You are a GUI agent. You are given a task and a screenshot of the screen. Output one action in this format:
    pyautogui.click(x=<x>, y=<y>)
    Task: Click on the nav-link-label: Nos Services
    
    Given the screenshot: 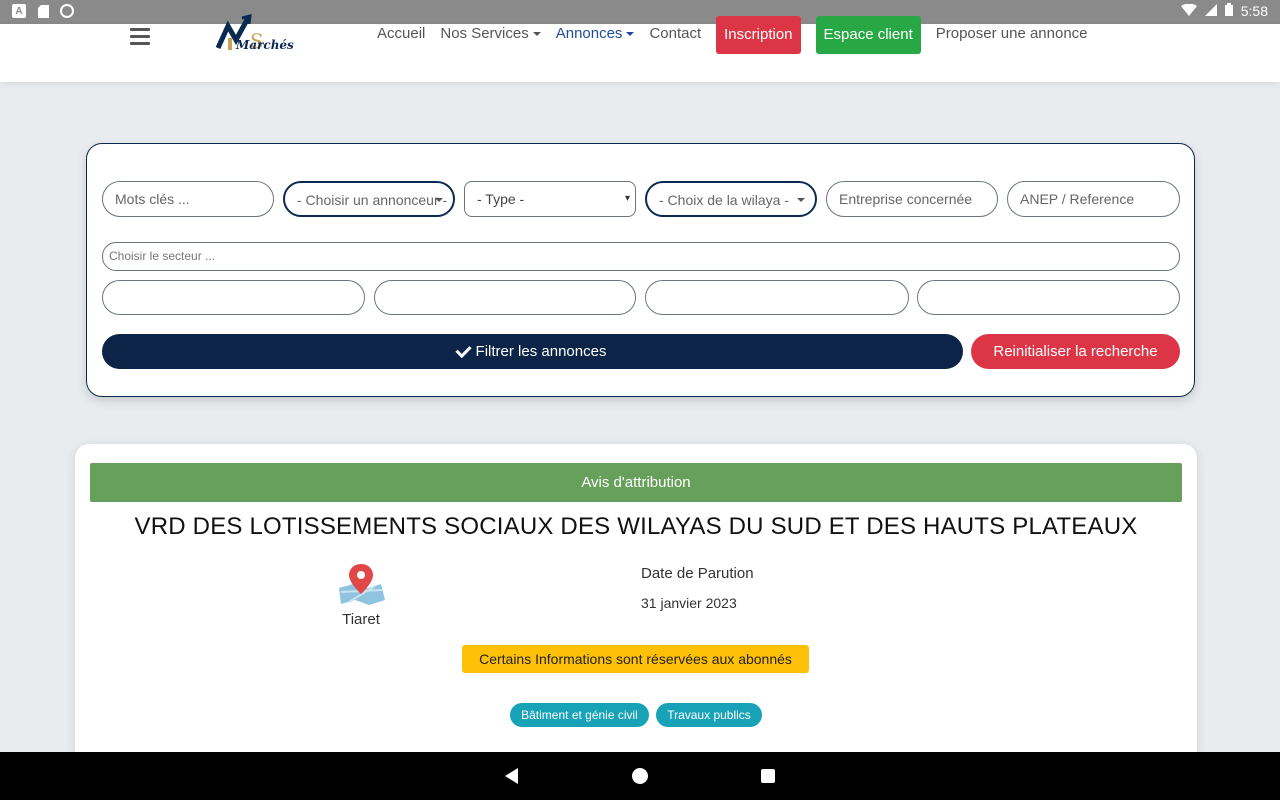 What is the action you would take?
    pyautogui.click(x=484, y=33)
    